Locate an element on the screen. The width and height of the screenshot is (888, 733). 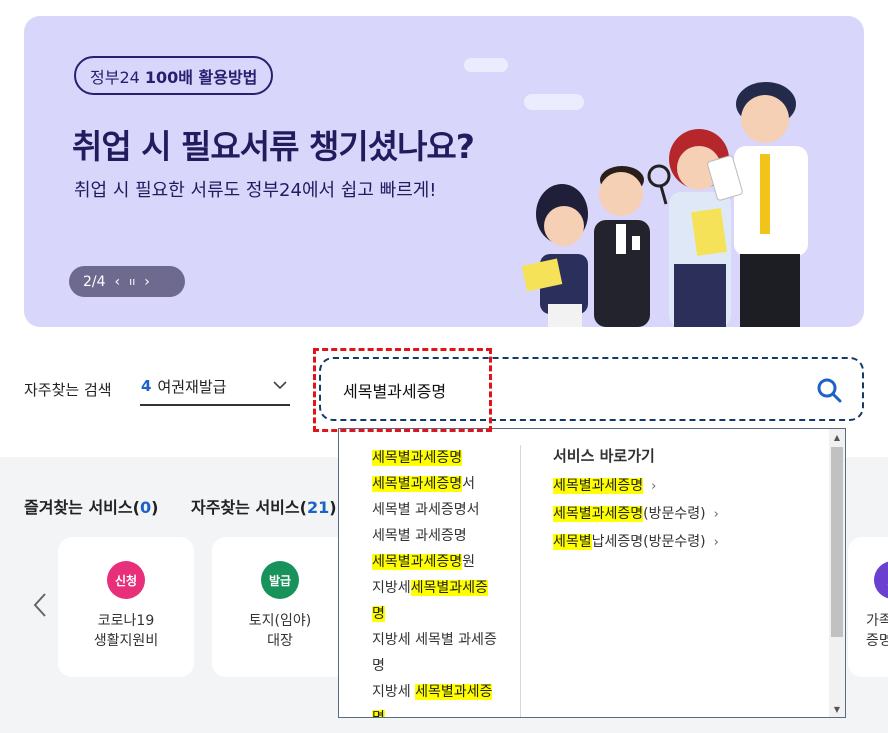
banner-subline: 취업 시 필요한 서류도 정부24에서 쉽고 빠르게! is located at coordinates (255, 190).